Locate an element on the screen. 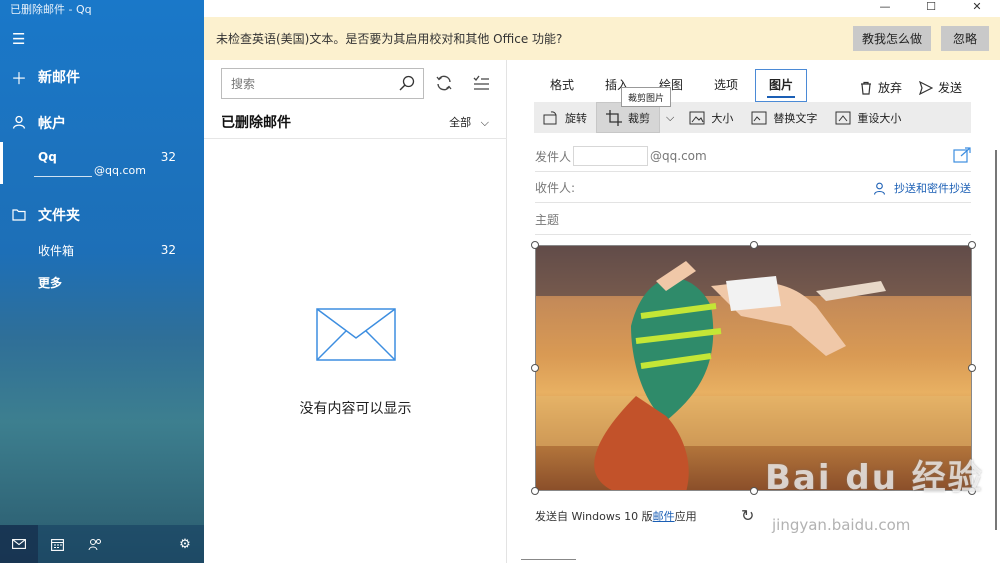 This screenshot has width=1000, height=563. mail-app-link: 邮件 is located at coordinates (664, 516).